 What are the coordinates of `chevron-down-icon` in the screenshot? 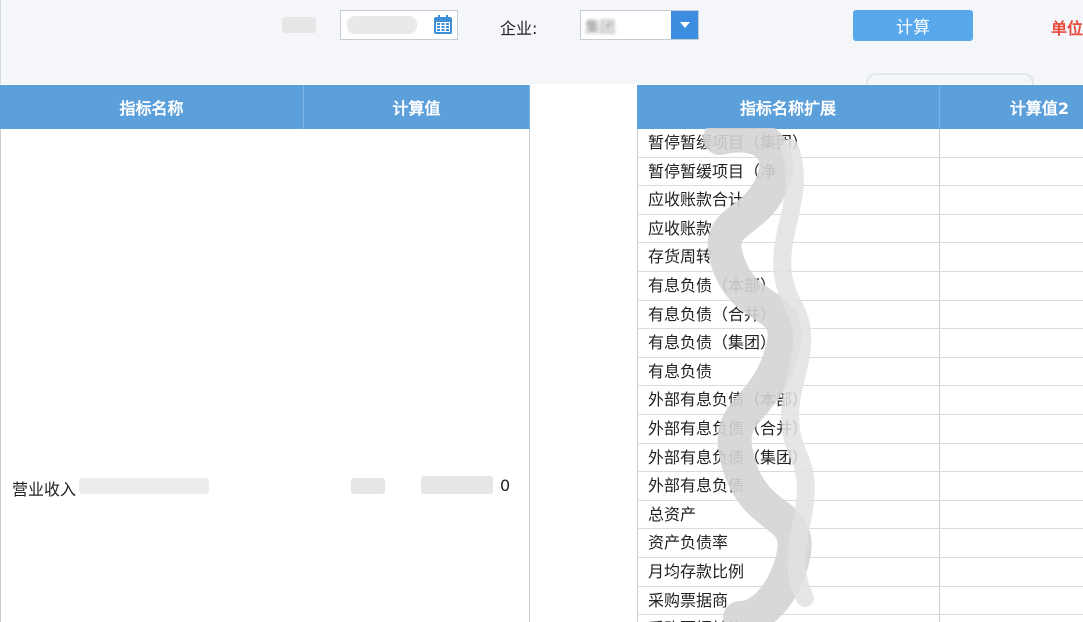 It's located at (684, 25).